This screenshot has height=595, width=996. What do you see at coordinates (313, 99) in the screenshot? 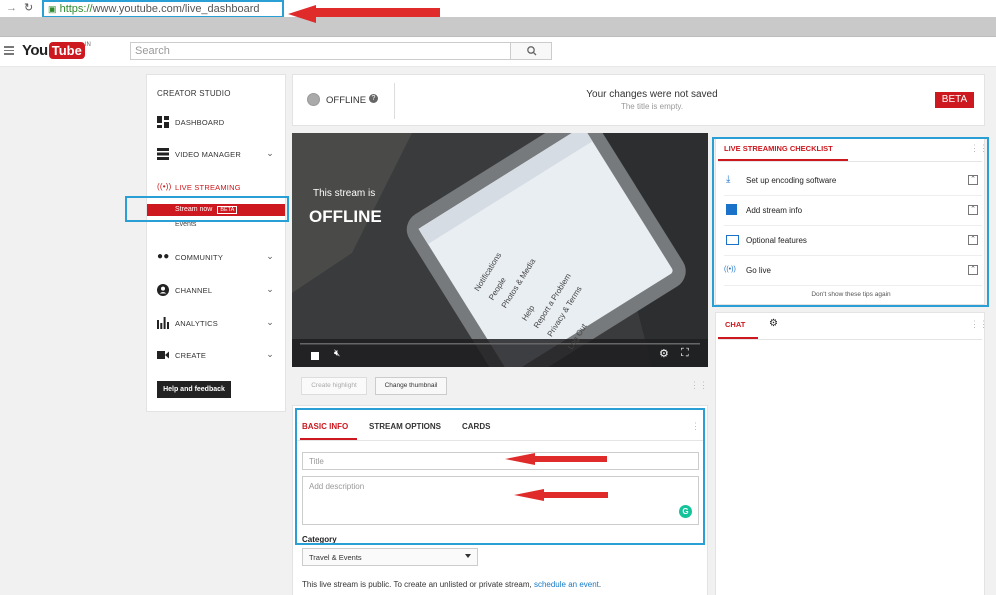
I see `offline-indicator-icon` at bounding box center [313, 99].